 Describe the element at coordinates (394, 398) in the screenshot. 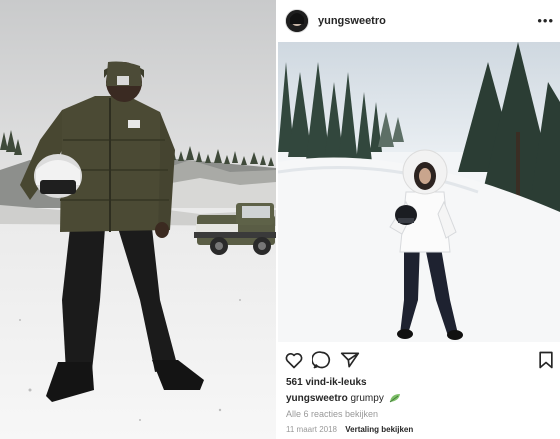

I see `leaf-emoji-icon` at that location.